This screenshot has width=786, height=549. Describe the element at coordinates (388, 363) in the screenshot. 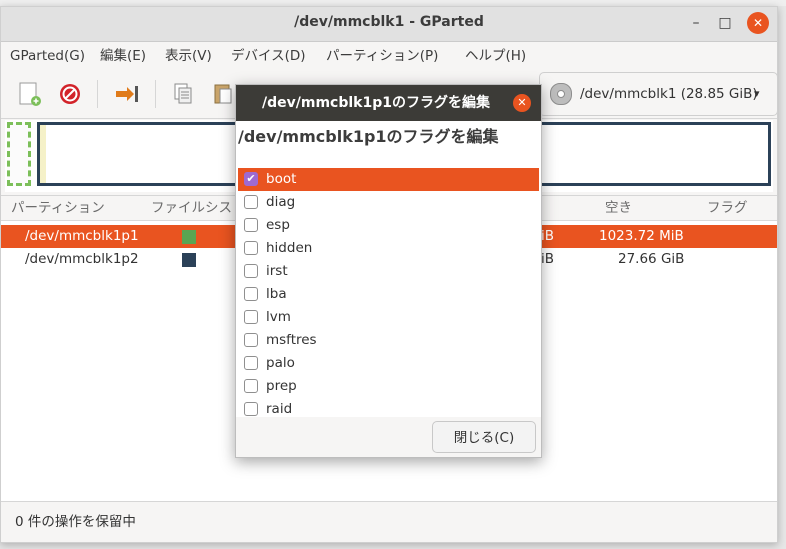

I see `flag-palo: palo` at that location.